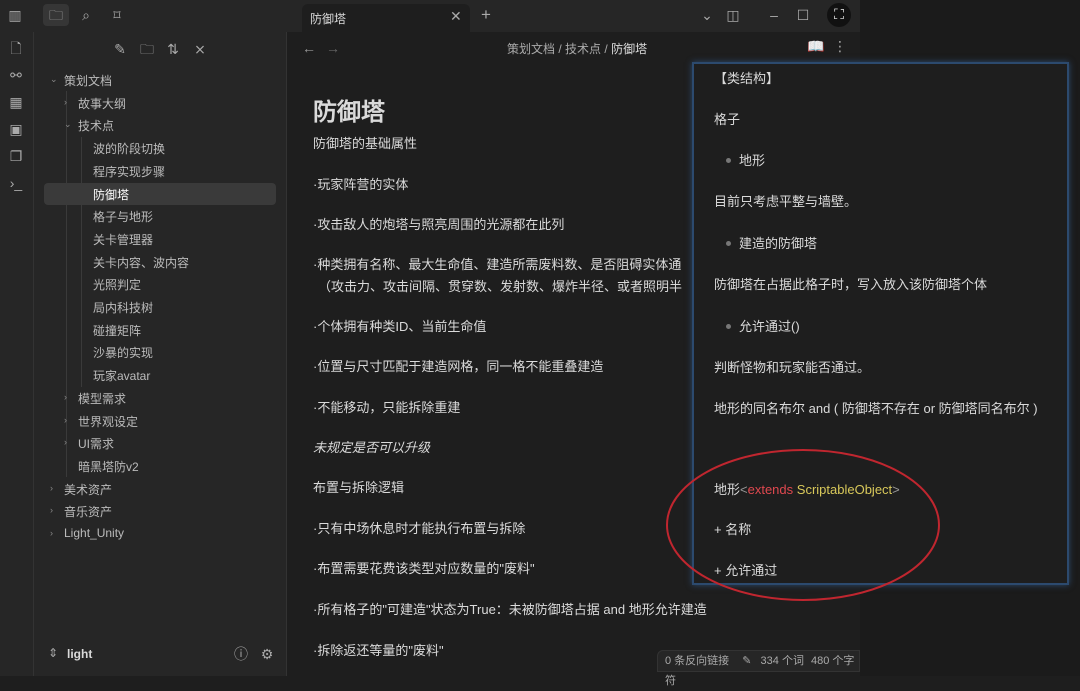  What do you see at coordinates (16, 102) in the screenshot?
I see `canvas-icon: ▦` at bounding box center [16, 102].